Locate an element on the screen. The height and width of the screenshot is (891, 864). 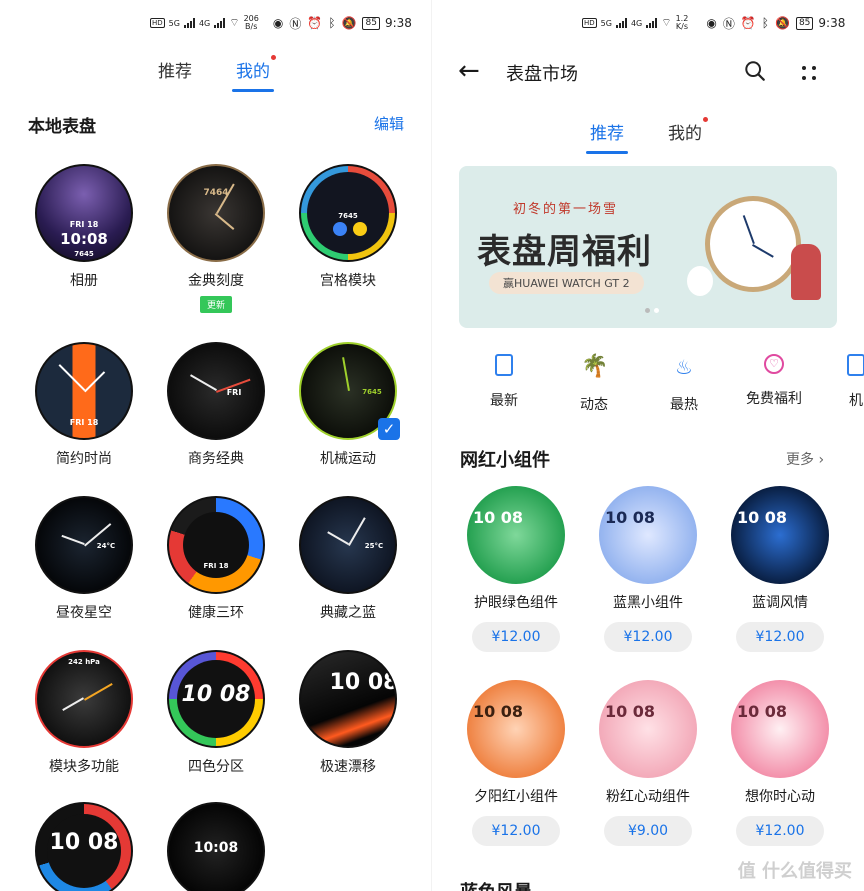
face-inner: FRI 18 is located at coordinates (216, 545).